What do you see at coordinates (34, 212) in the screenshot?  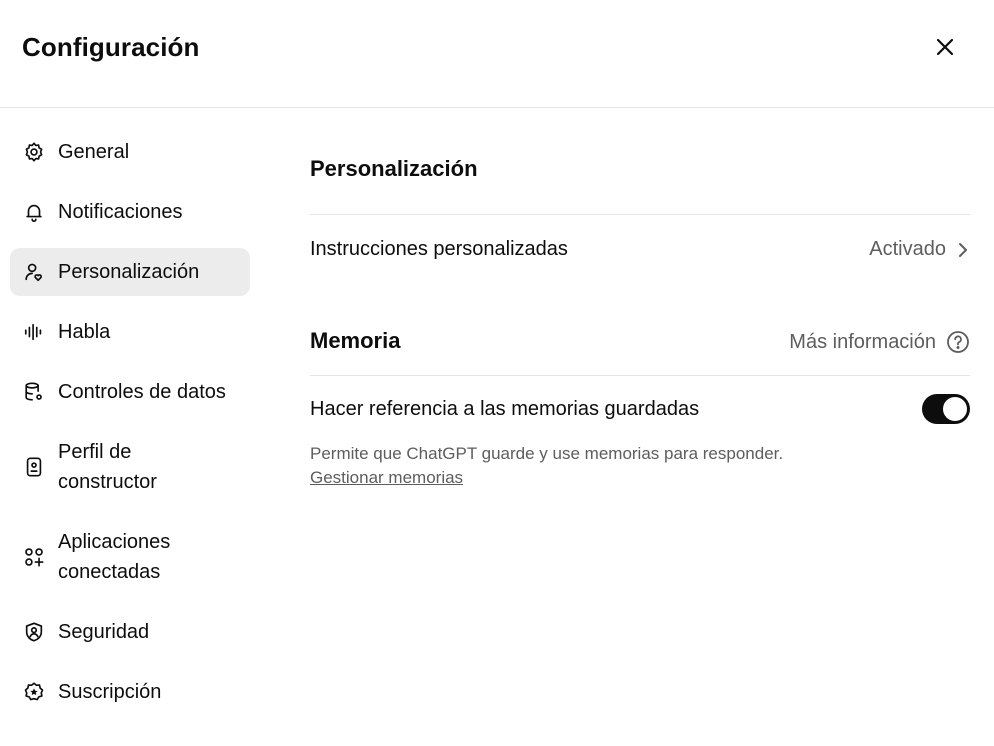 I see `bell-icon` at bounding box center [34, 212].